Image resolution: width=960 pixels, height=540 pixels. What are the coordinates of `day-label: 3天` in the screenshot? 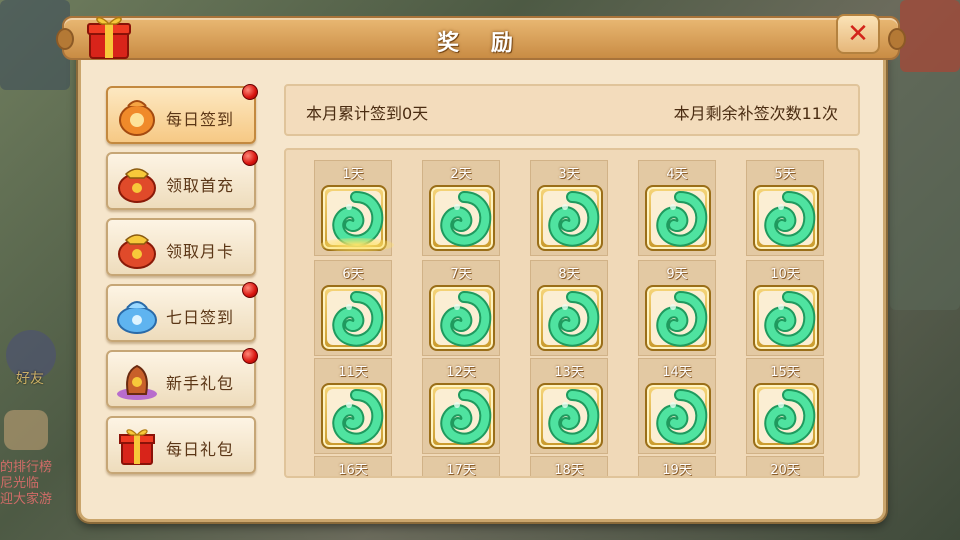 It's located at (569, 174).